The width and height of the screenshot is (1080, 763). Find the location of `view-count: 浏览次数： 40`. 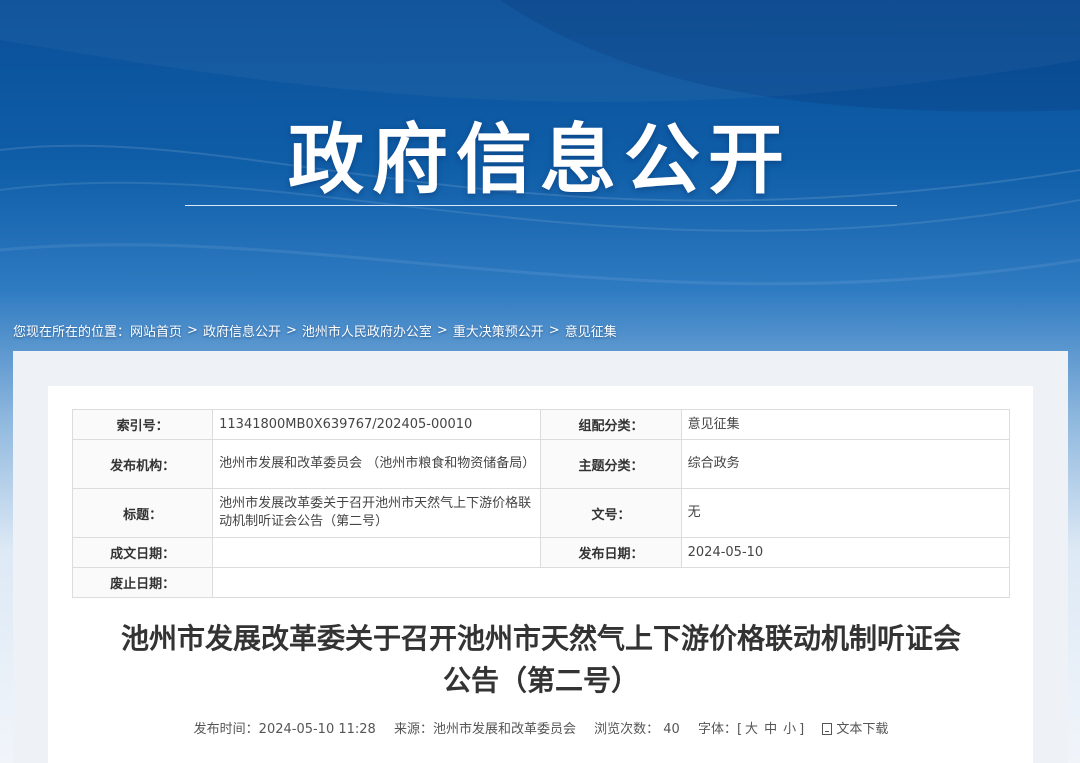

view-count: 浏览次数： 40 is located at coordinates (637, 729).